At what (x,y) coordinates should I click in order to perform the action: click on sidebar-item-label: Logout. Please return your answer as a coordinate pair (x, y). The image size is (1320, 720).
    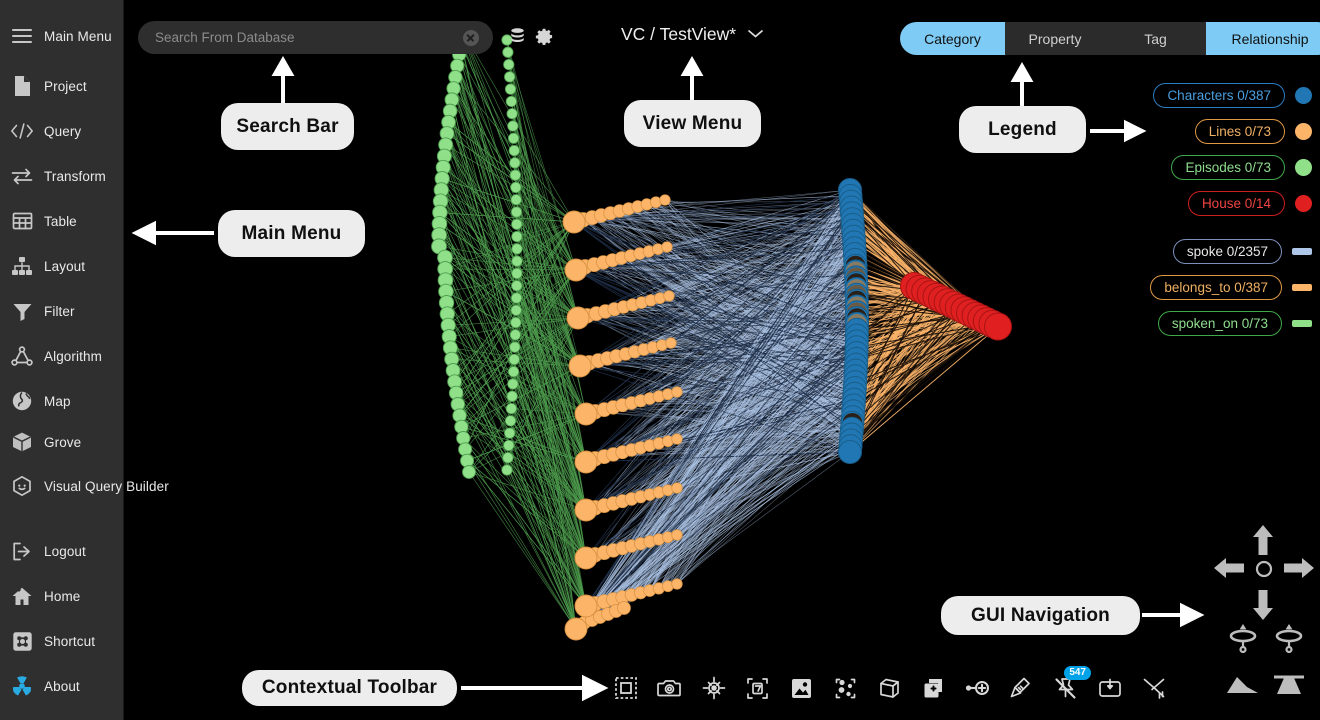
    Looking at the image, I should click on (65, 551).